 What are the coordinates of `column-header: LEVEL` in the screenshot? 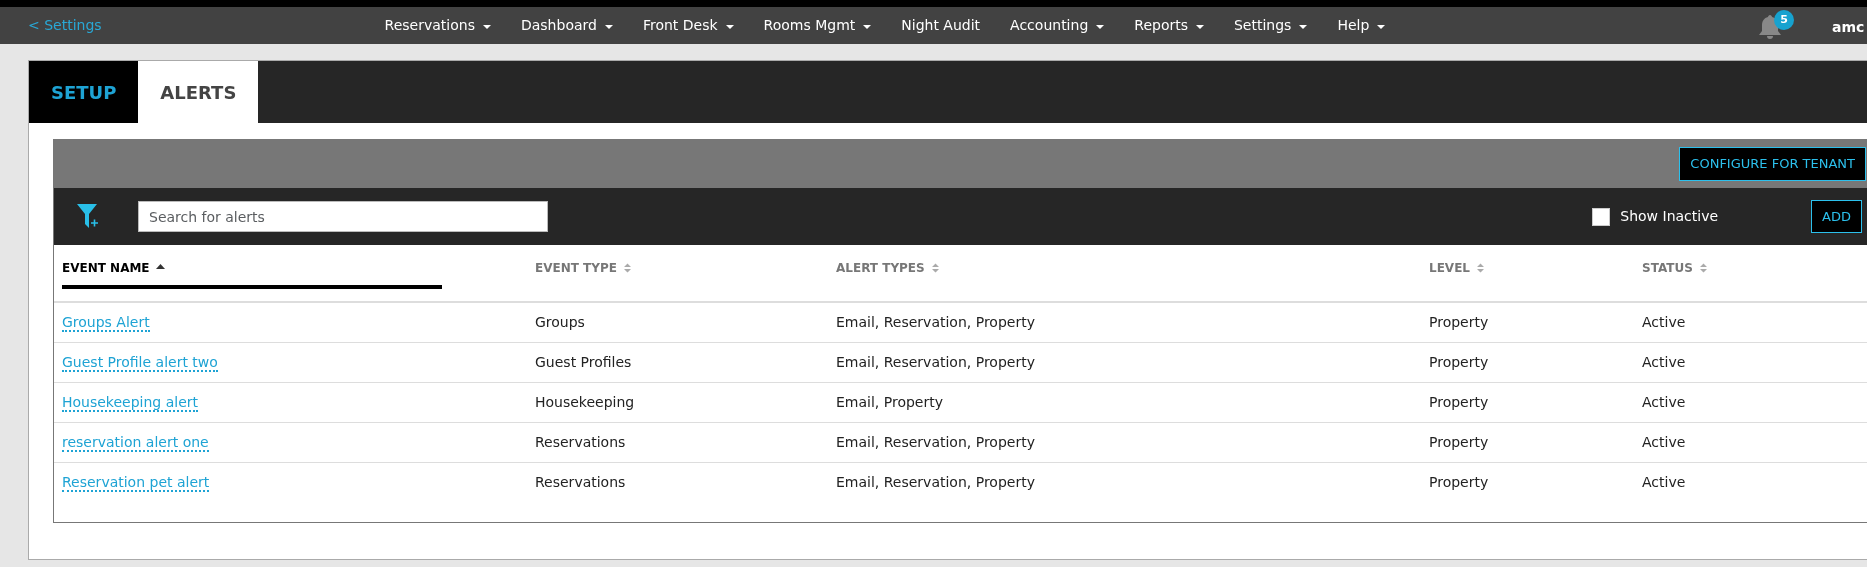 It's located at (1457, 274).